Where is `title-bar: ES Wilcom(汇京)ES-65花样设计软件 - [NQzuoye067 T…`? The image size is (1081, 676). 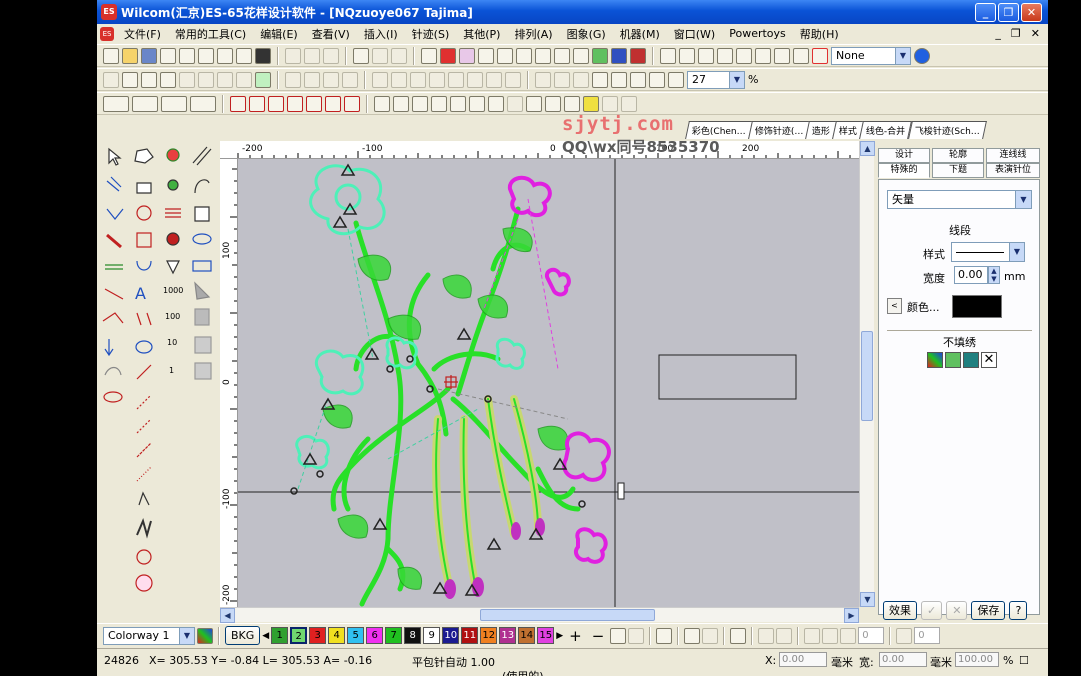 title-bar: ES Wilcom(汇京)ES-65花样设计软件 - [NQzuoye067 T… is located at coordinates (572, 12).